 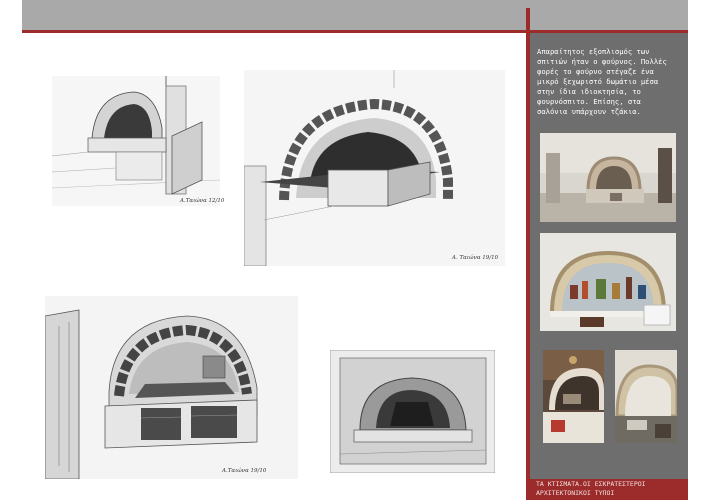 I want to click on photo-fireplace-left, so click(x=573, y=396).